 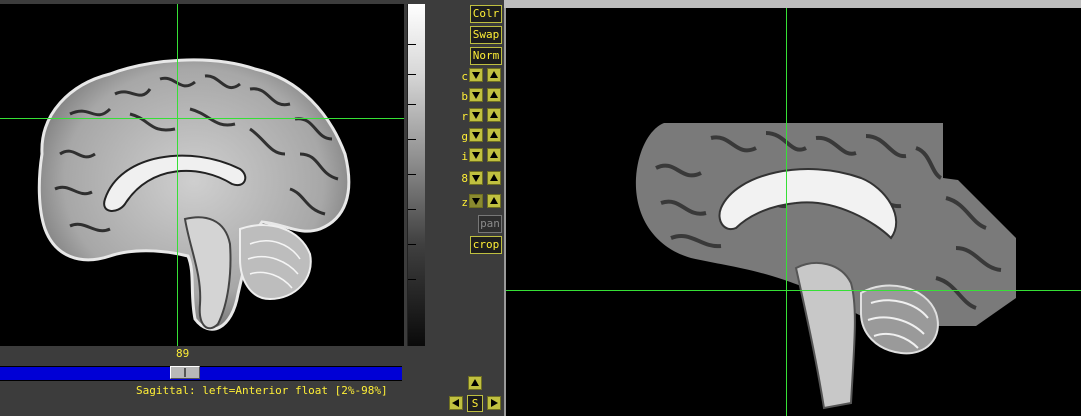 I want to click on view-status-text: Sagittal: left=Anterior float [2%-98%], so click(x=262, y=390).